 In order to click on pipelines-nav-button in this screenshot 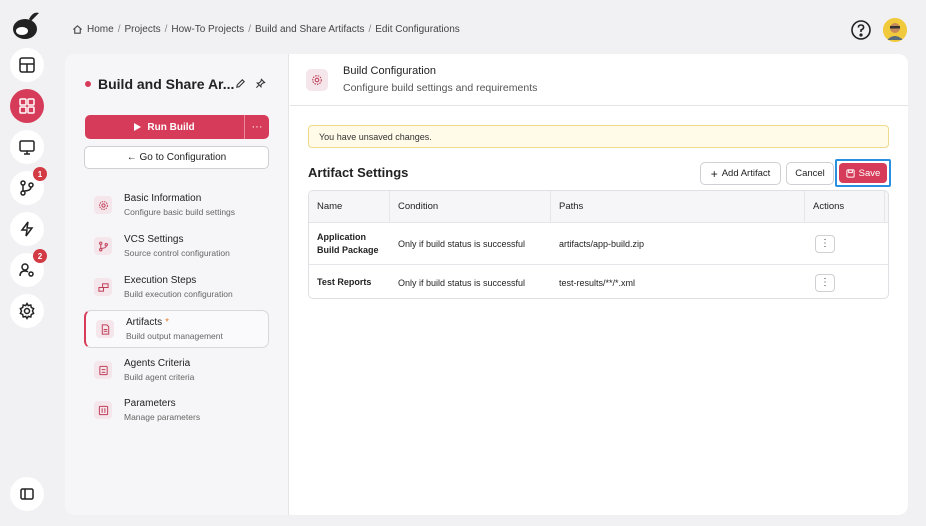, I will do `click(27, 229)`.